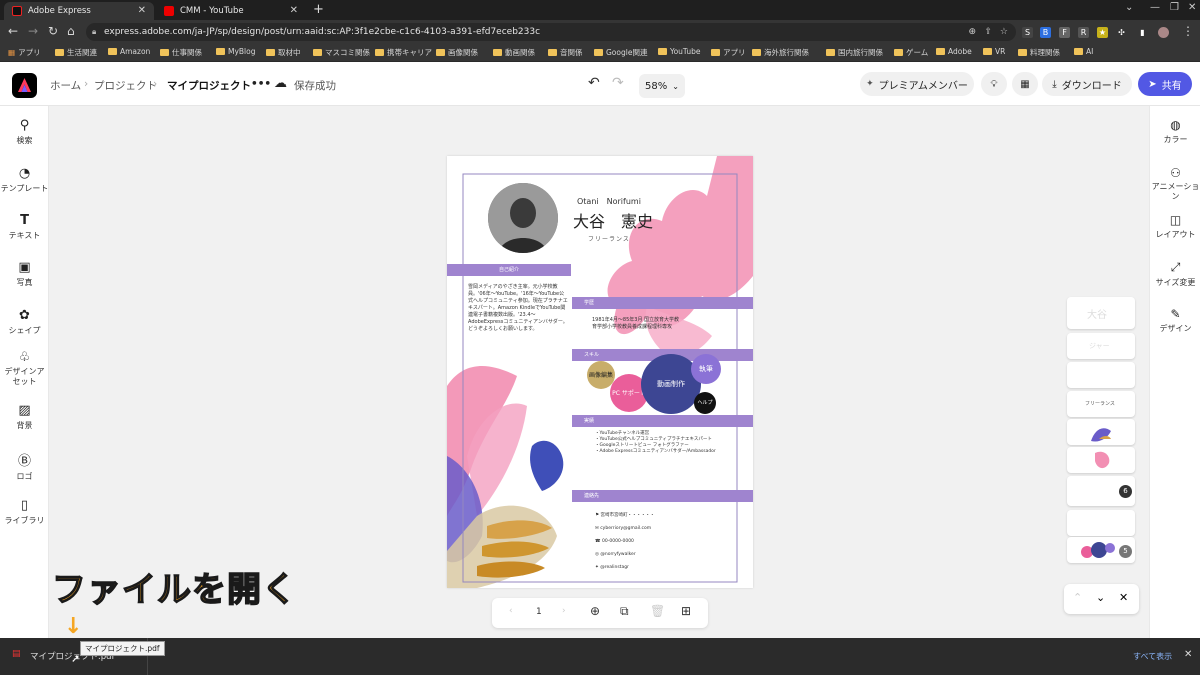  Describe the element at coordinates (24, 512) in the screenshot. I see `sidebar-item-library: ▯ ライブラリ` at that location.